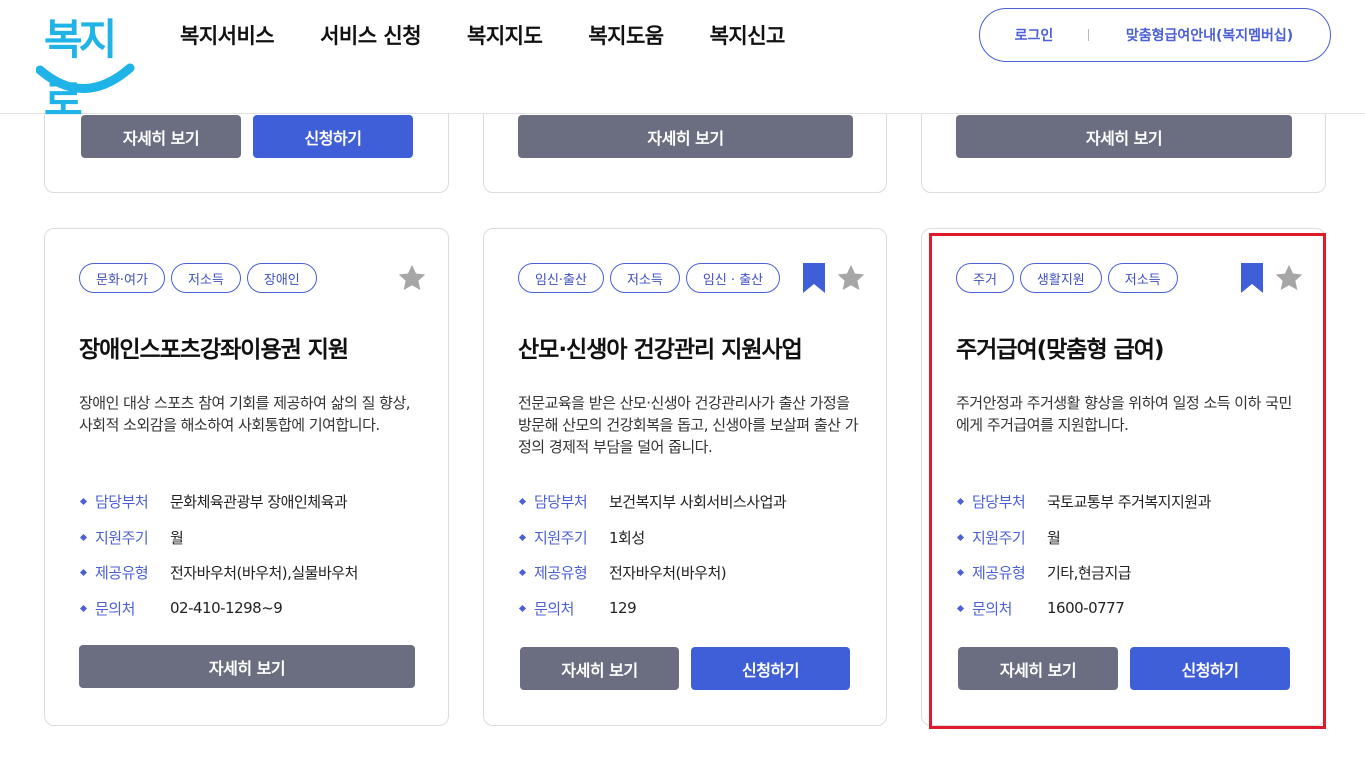 This screenshot has height=763, width=1365. I want to click on info-row: 제공유형 전자바우처(바우처), so click(652, 573).